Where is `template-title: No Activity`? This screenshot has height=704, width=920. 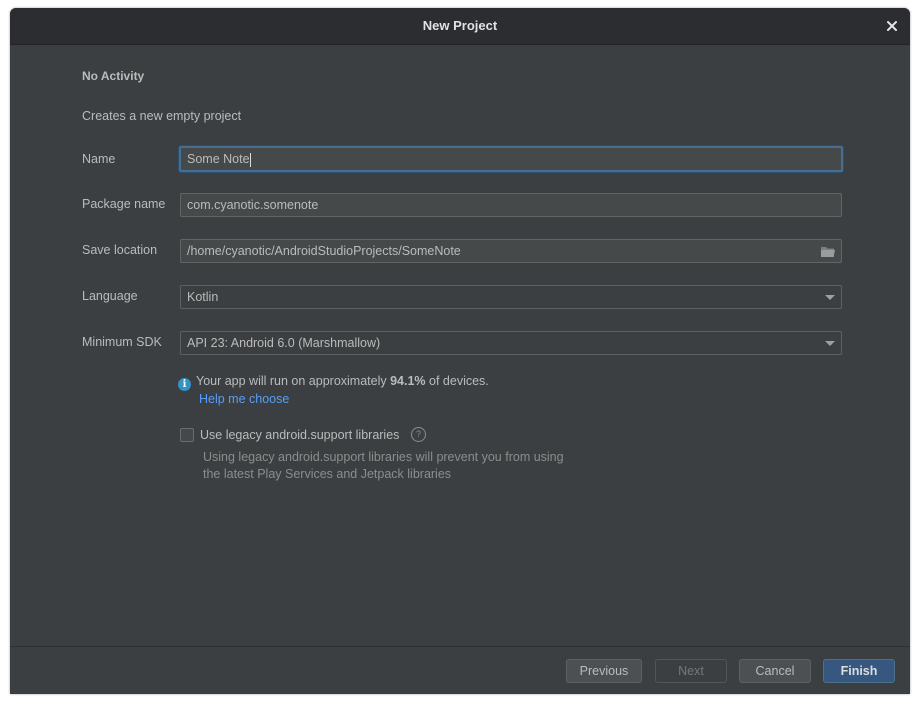 template-title: No Activity is located at coordinates (113, 76).